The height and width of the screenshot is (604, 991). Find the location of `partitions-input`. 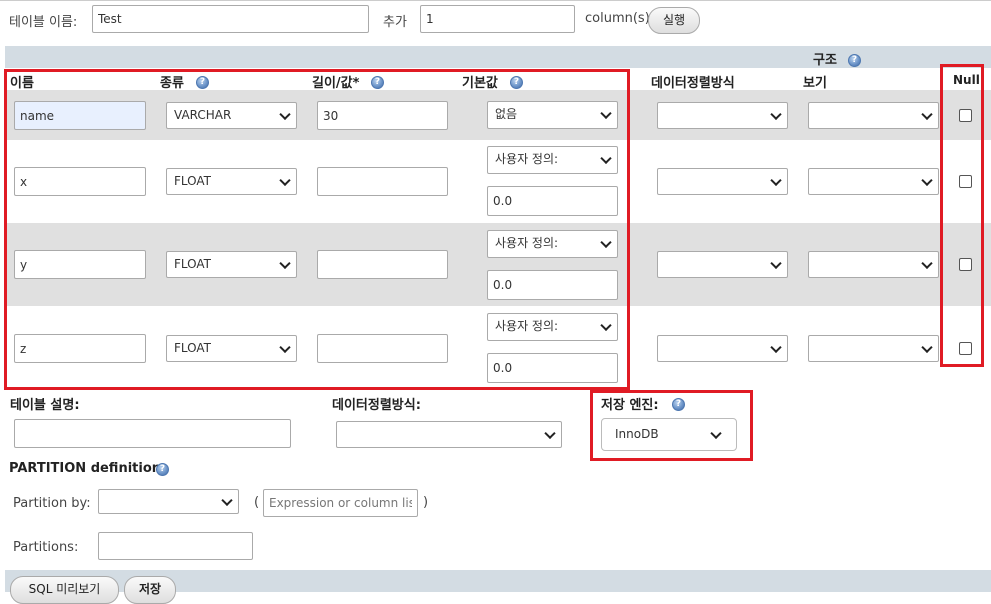

partitions-input is located at coordinates (175, 546).